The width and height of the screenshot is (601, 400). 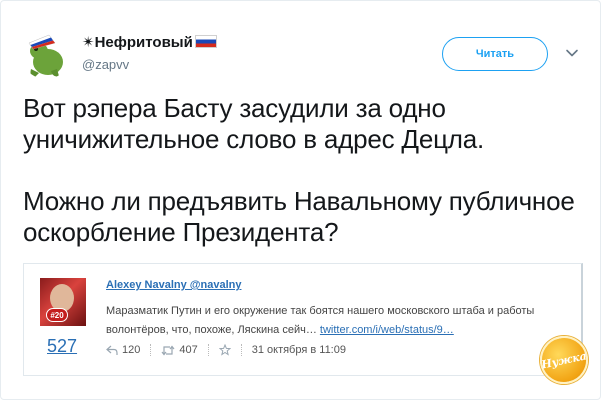 I want to click on embedded-author: Alexey Navalny @navalny, so click(x=174, y=285).